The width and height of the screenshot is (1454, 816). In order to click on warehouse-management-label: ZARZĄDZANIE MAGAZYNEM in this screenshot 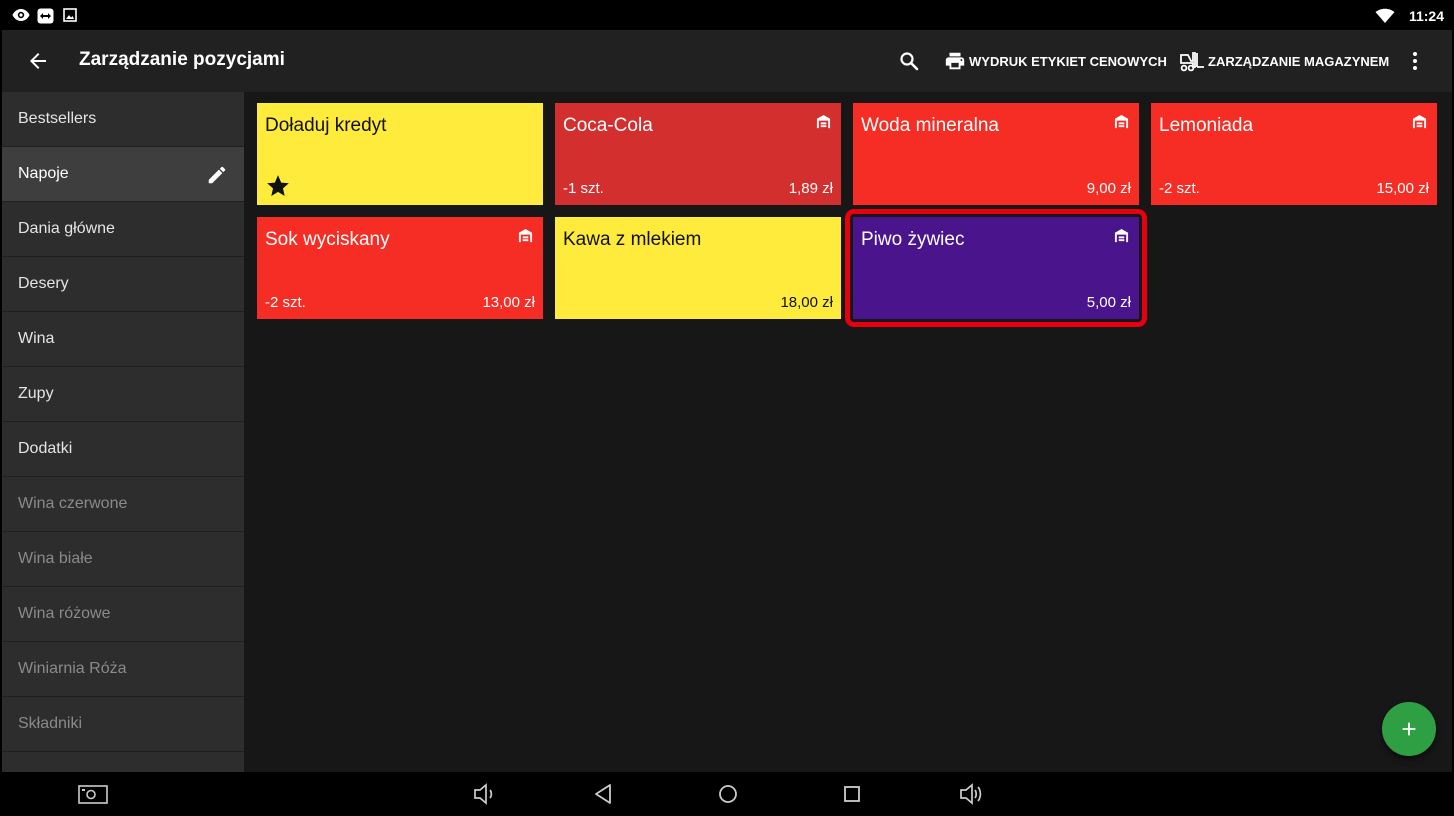, I will do `click(1299, 61)`.